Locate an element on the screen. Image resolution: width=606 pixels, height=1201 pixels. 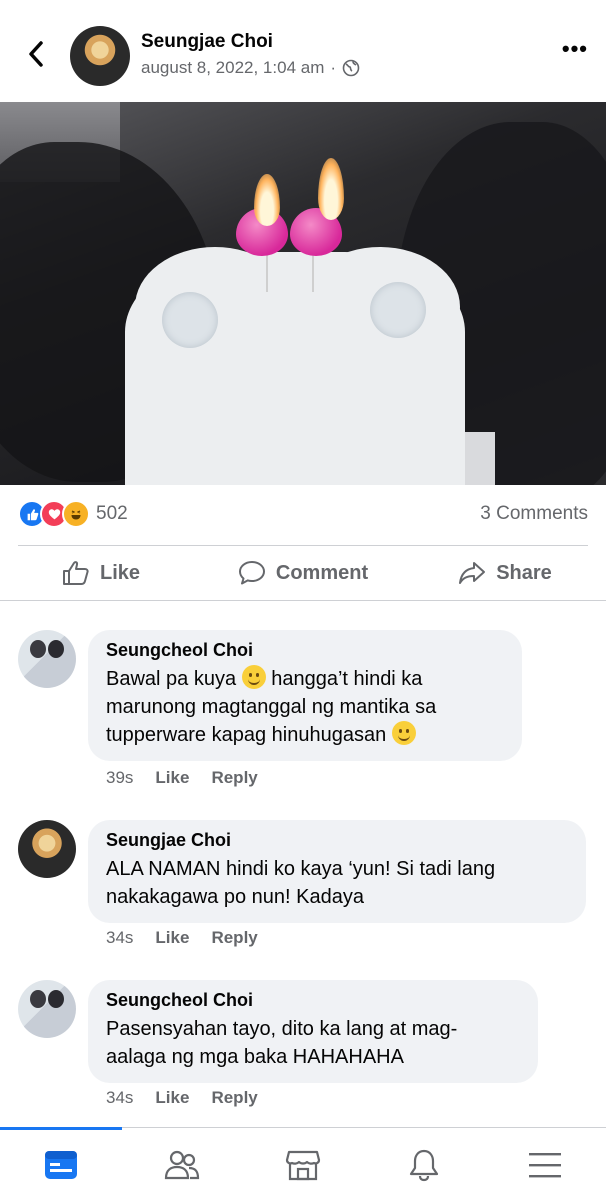
comment-line: nakakagawa po nun! Kadaya is located at coordinates (235, 897).